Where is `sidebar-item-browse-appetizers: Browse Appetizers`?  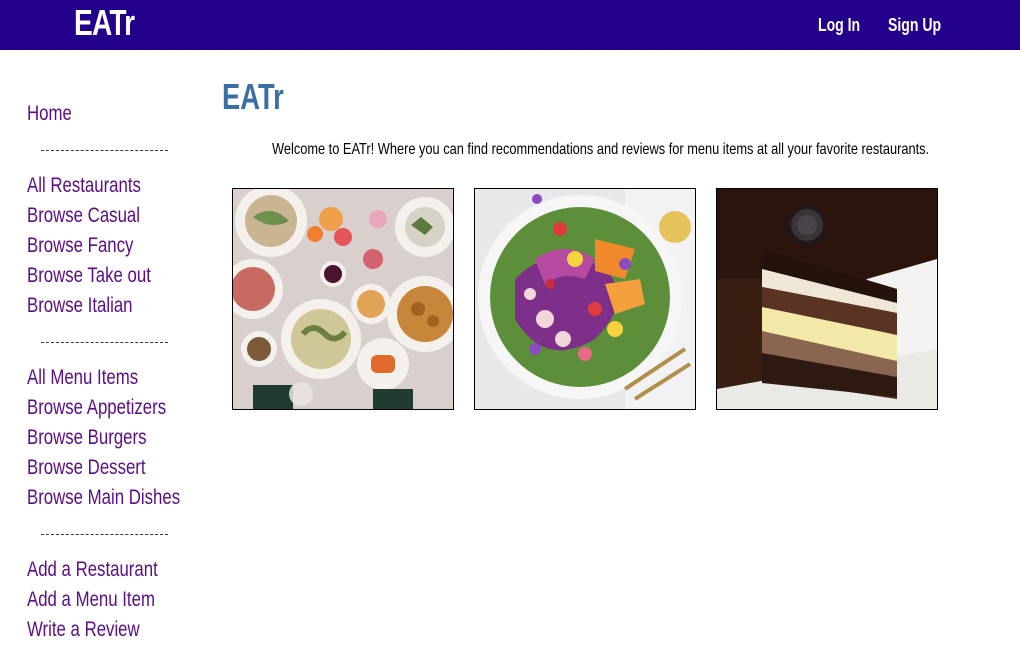
sidebar-item-browse-appetizers: Browse Appetizers is located at coordinates (96, 408).